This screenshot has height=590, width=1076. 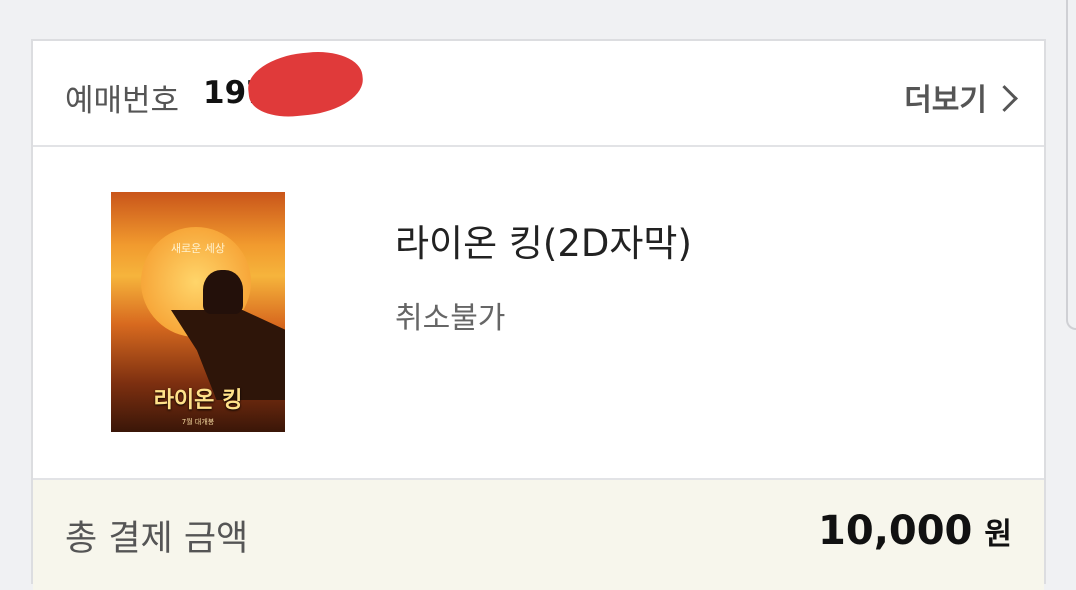 What do you see at coordinates (198, 248) in the screenshot?
I see `poster-tagline: 새로운 세상` at bounding box center [198, 248].